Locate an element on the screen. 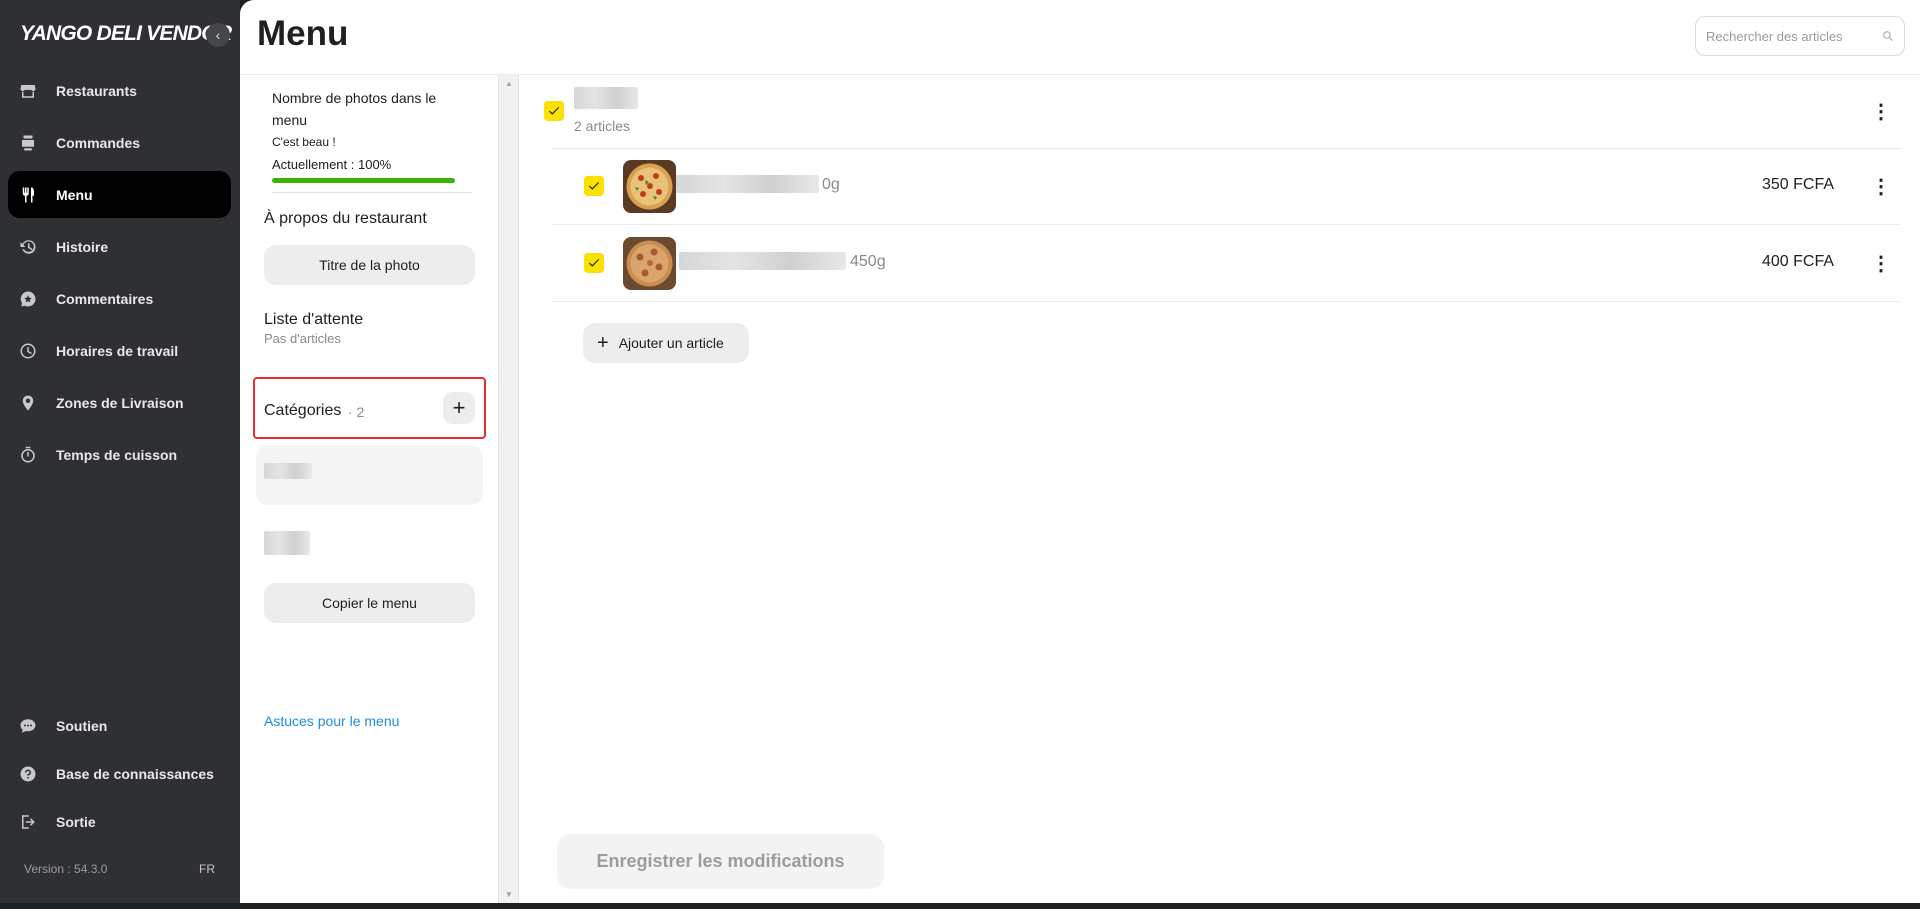 Image resolution: width=1920 pixels, height=909 pixels. panel-scrollbar: ▲ ▼ is located at coordinates (508, 489).